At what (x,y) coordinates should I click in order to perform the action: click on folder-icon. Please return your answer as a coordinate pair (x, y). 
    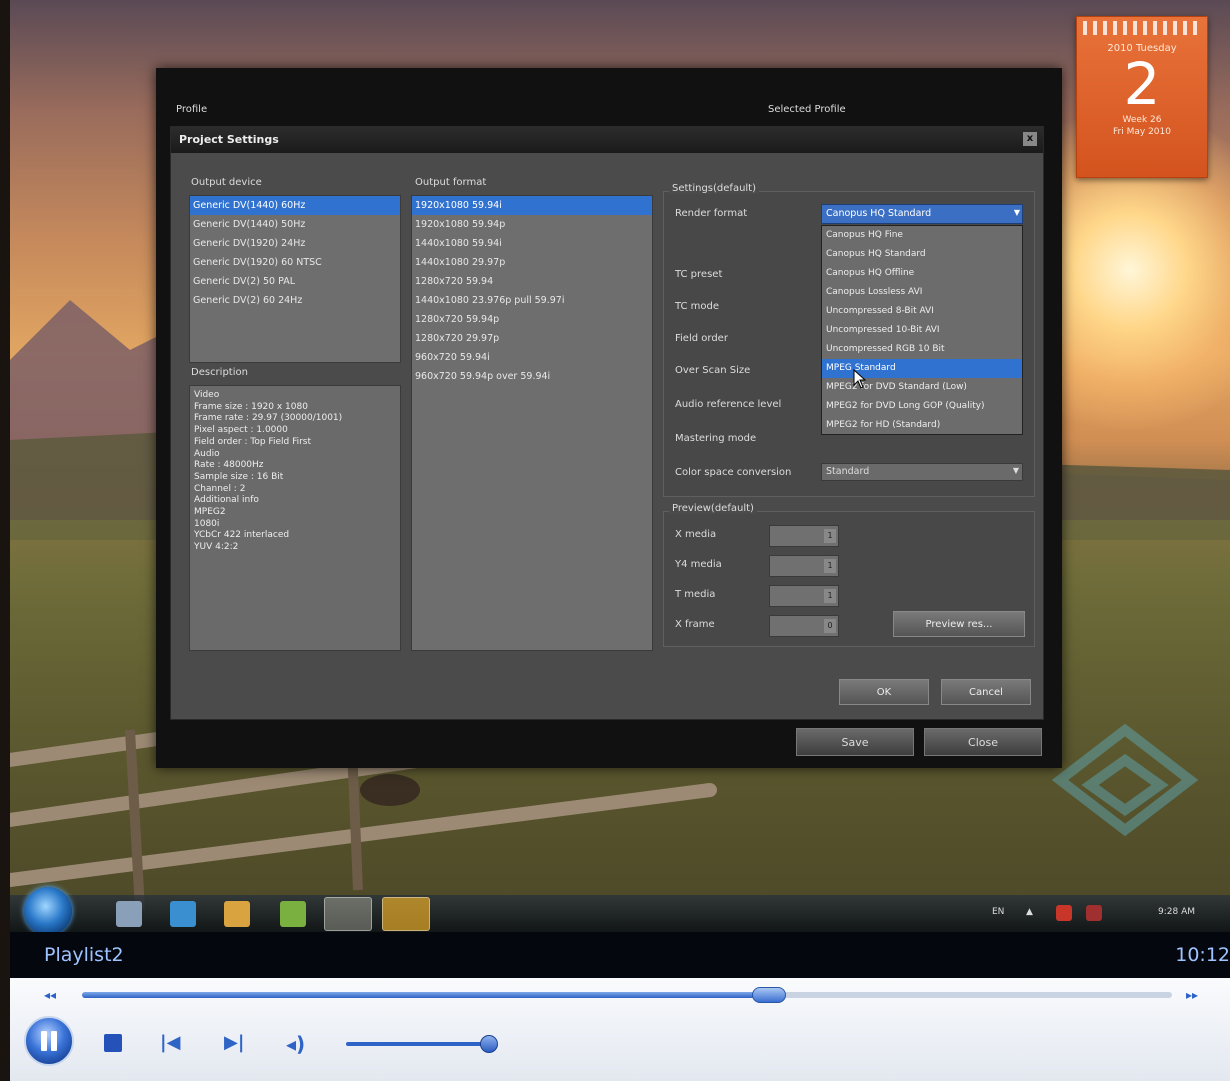
    Looking at the image, I should click on (237, 914).